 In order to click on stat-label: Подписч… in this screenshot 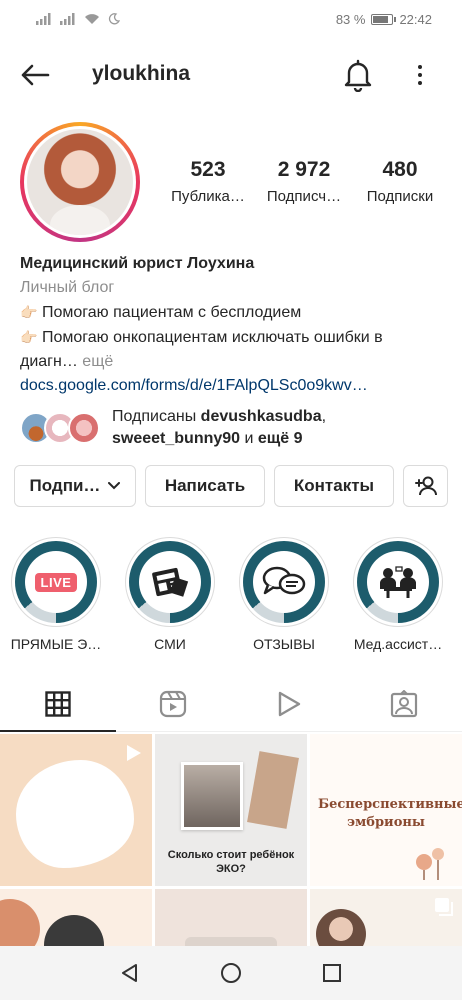, I will do `click(304, 196)`.